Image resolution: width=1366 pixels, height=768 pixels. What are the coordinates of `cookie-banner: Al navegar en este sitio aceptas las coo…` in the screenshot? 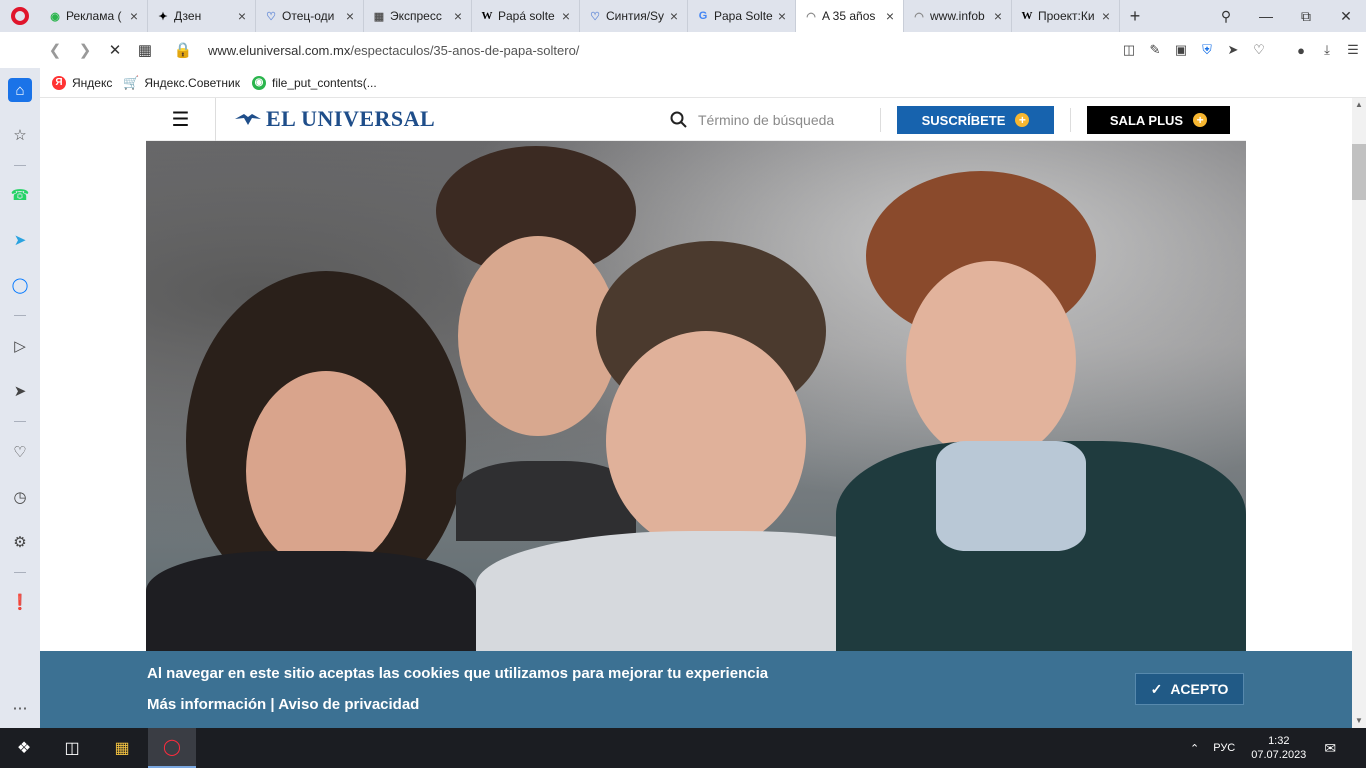 It's located at (696, 689).